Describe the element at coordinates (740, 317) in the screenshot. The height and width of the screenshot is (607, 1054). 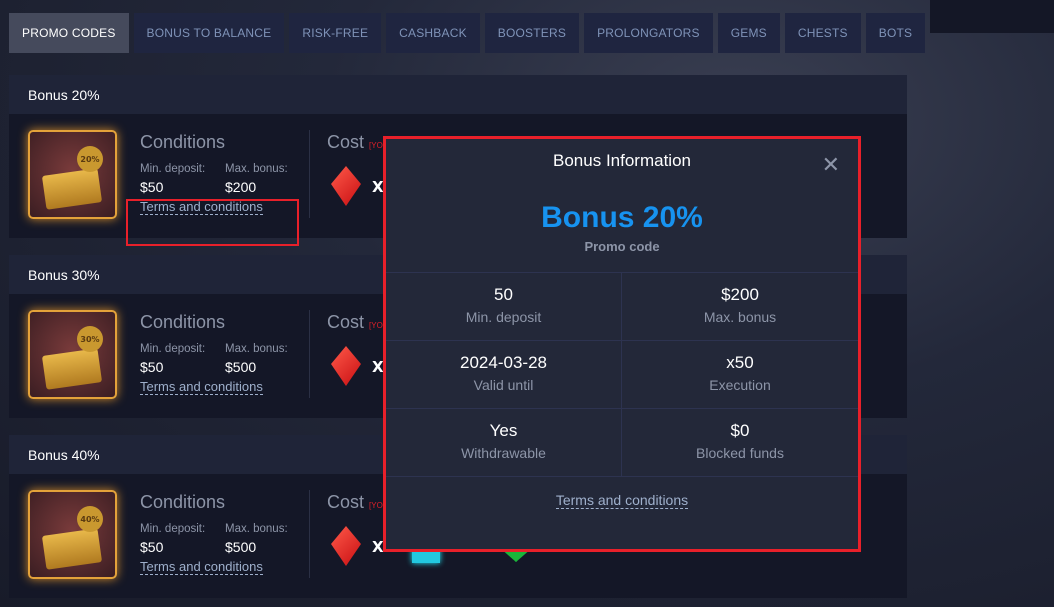
I see `detail-label: Max. bonus` at that location.